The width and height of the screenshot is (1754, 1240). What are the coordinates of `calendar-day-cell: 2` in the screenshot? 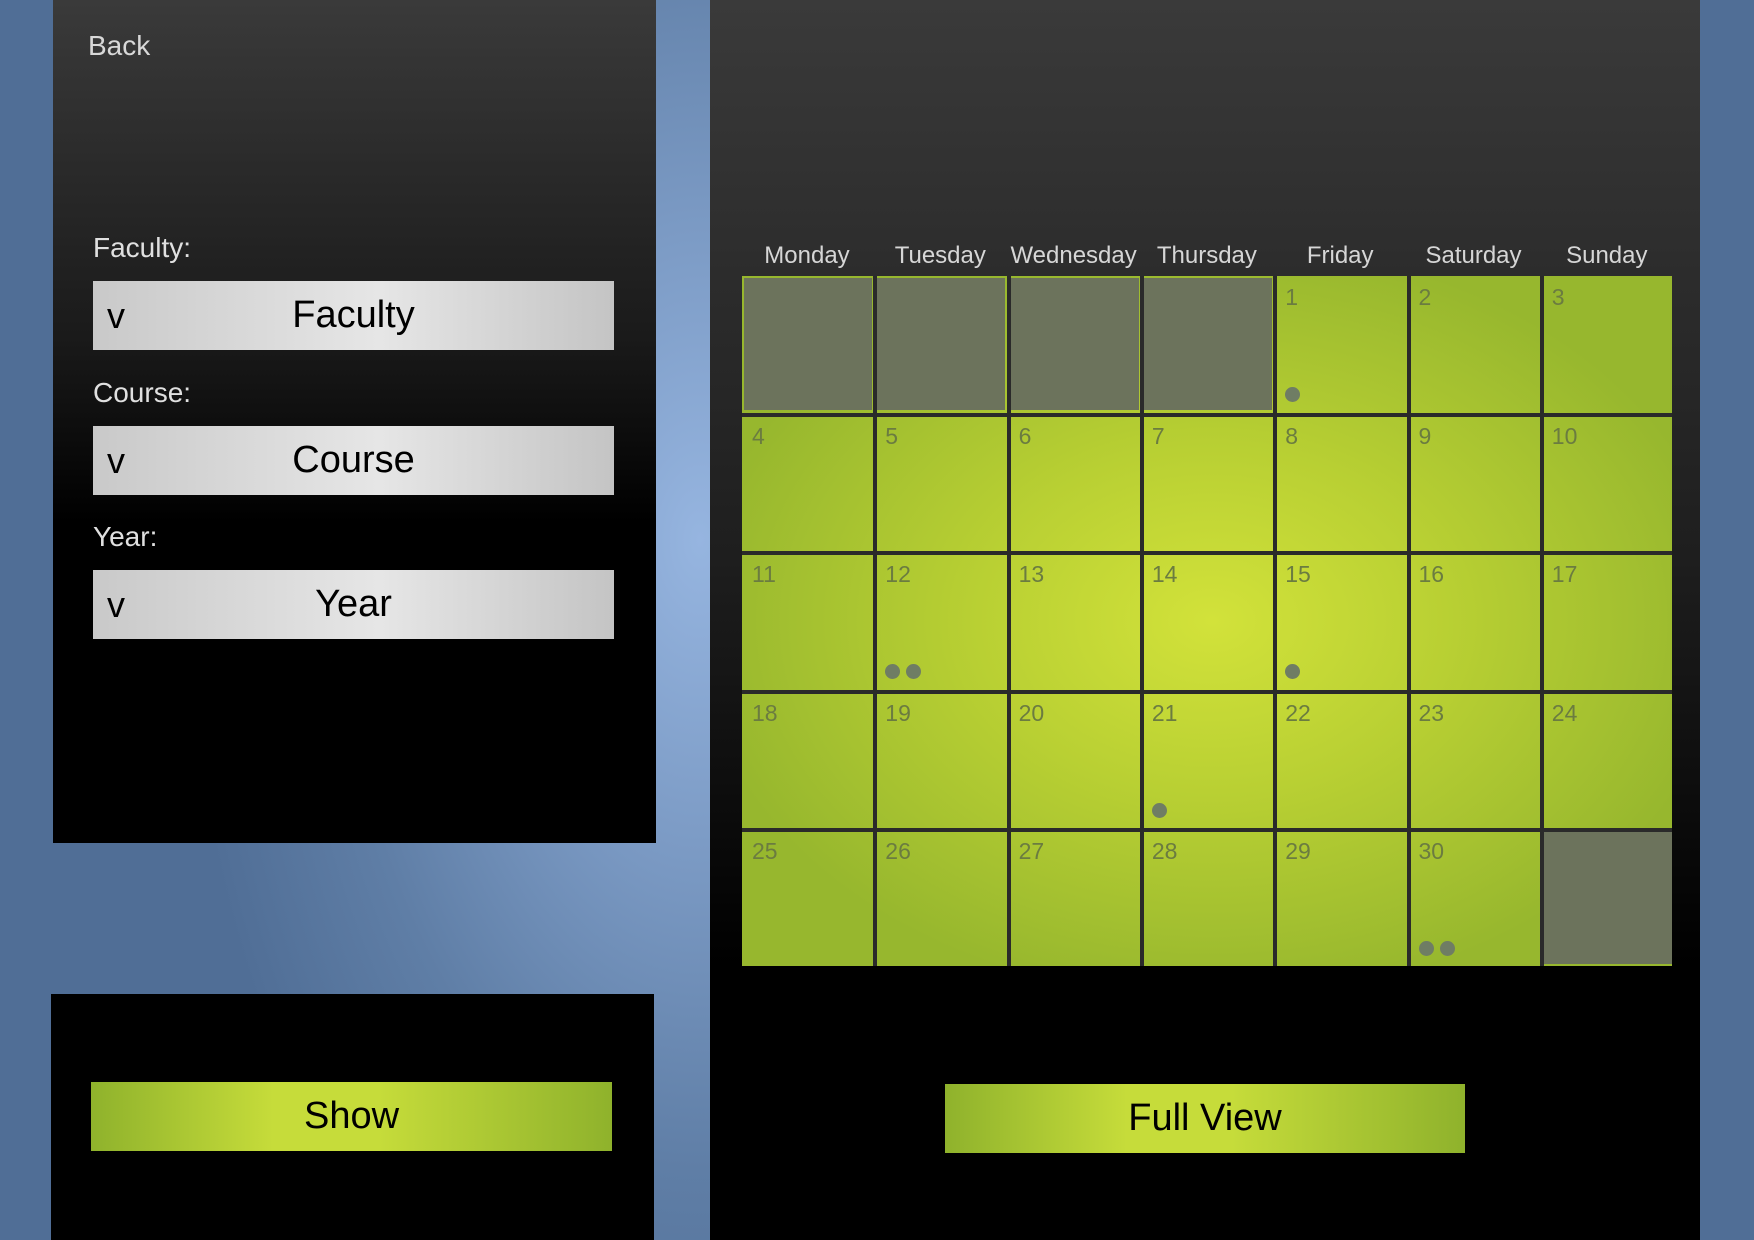 It's located at (1475, 344).